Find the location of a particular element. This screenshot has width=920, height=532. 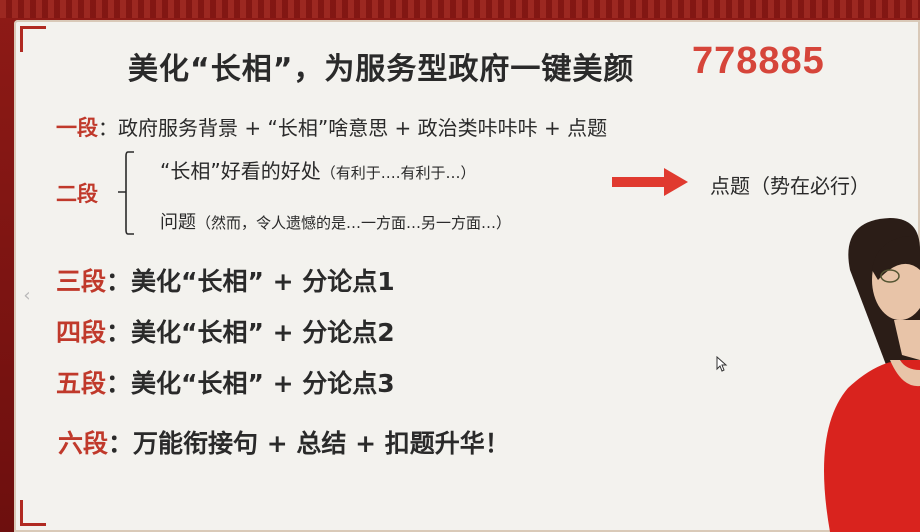

segment-3-row: 三段：美化“长相” + 分论点1 is located at coordinates (225, 280).